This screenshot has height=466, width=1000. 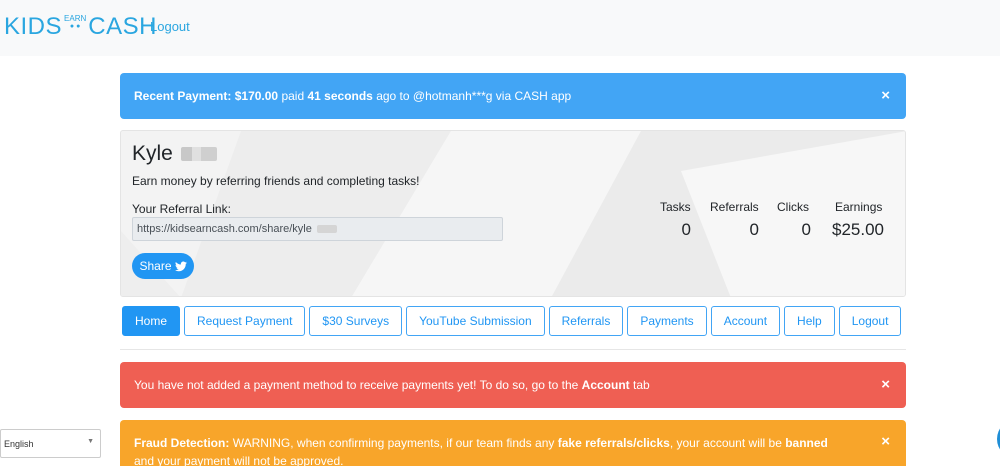 What do you see at coordinates (50, 443) in the screenshot?
I see `language-select: English ▼` at bounding box center [50, 443].